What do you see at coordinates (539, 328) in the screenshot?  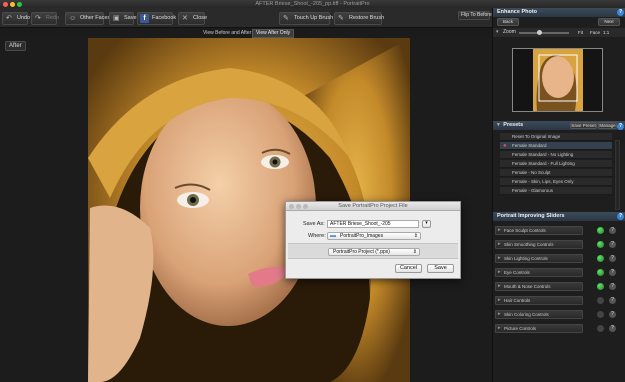 I see `slider-group-picture: ▸ Picture Controls` at bounding box center [539, 328].